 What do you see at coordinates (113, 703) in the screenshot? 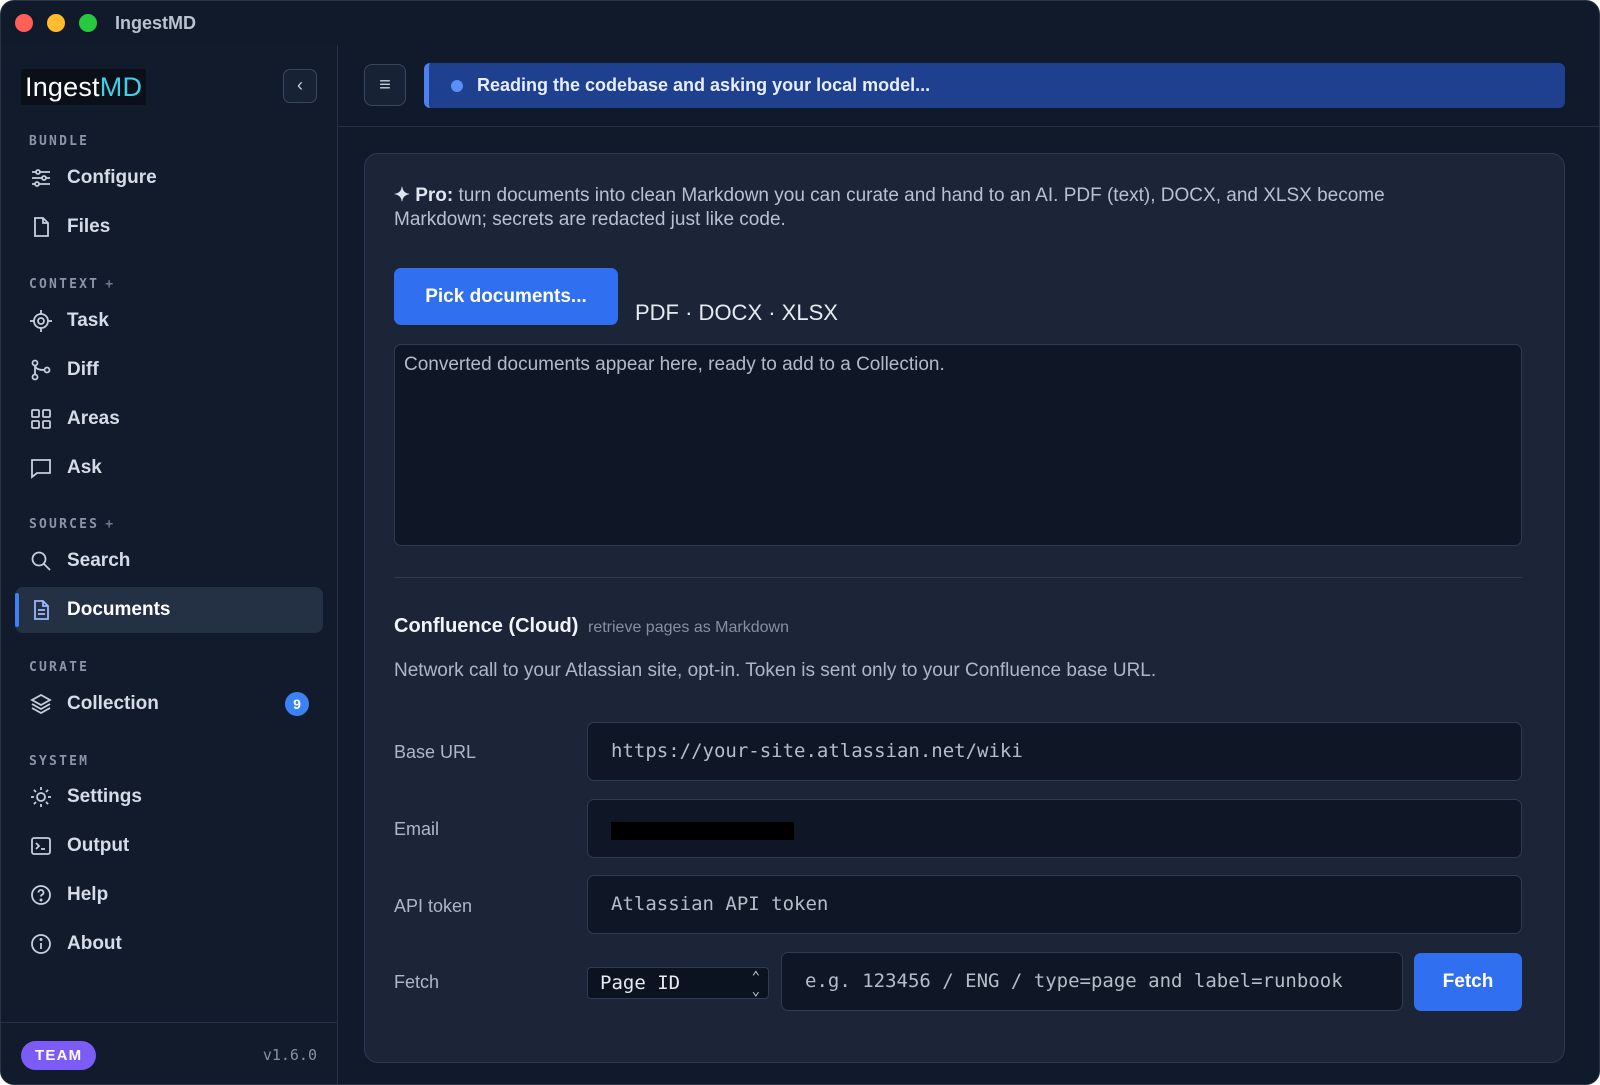
I see `sidebar-item-label: Collection` at bounding box center [113, 703].